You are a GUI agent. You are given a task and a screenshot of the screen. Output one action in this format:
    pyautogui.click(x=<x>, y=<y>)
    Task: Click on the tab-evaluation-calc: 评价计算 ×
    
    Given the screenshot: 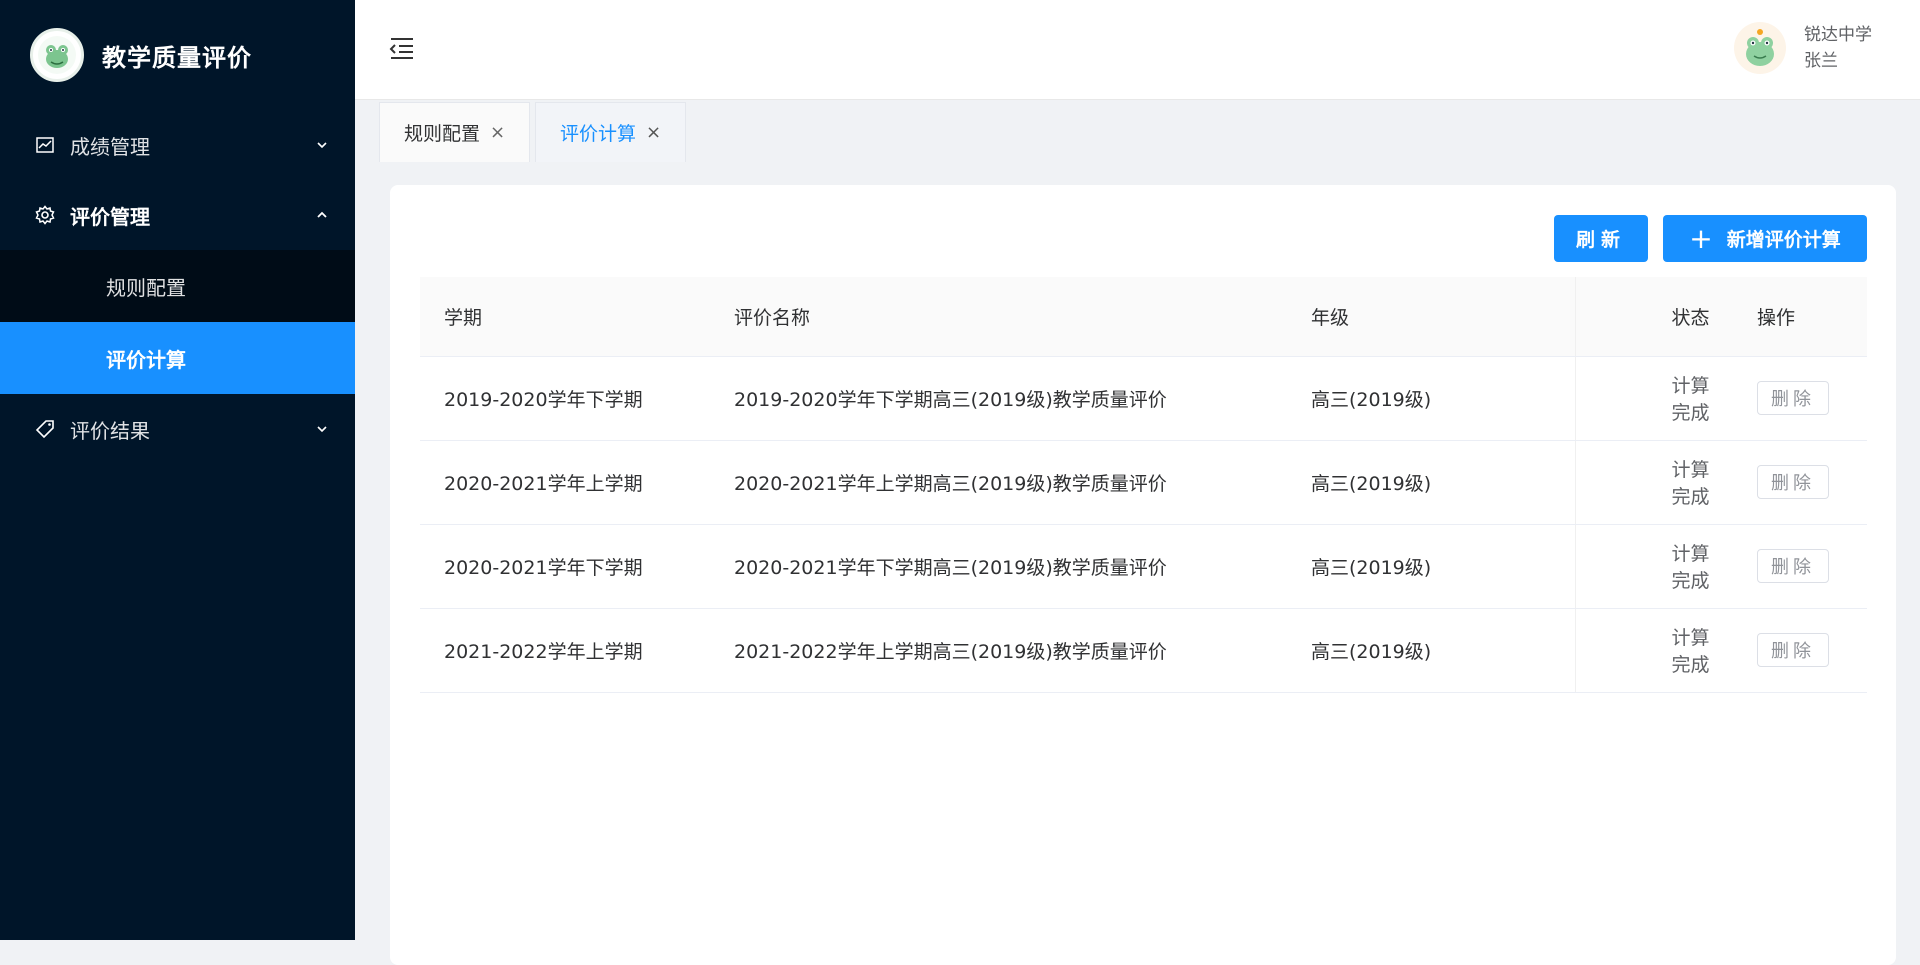 What is the action you would take?
    pyautogui.click(x=611, y=132)
    